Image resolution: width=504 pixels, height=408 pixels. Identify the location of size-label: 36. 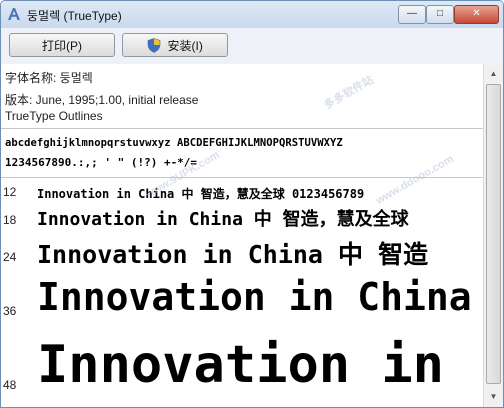
(10, 311).